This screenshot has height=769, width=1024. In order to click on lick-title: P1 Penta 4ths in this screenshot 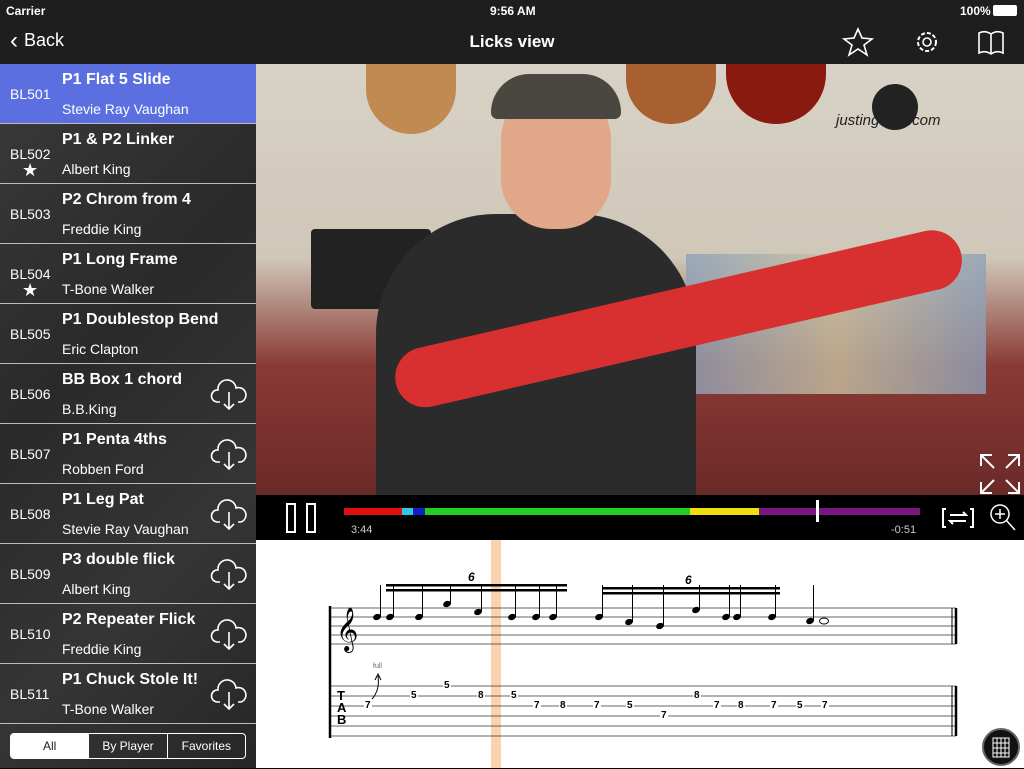, I will do `click(114, 439)`.